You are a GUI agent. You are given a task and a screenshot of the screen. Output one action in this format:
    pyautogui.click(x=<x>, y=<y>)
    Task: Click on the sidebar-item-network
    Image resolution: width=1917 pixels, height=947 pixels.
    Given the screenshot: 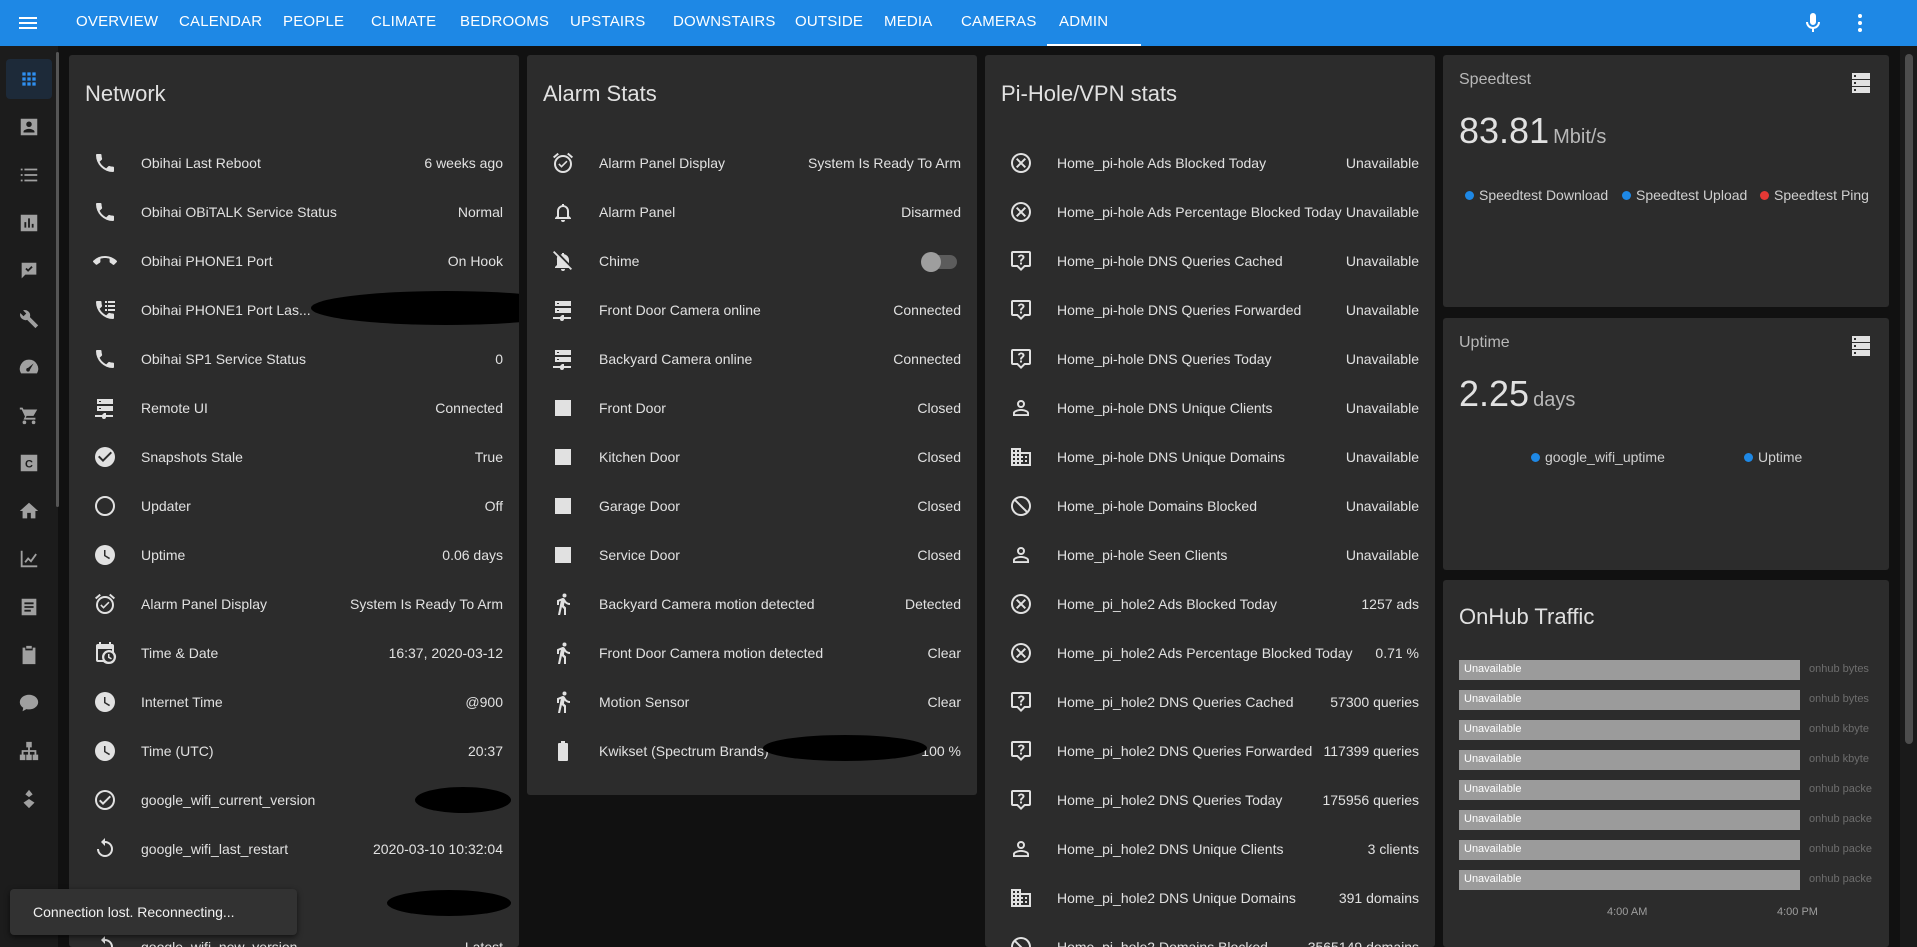 What is the action you would take?
    pyautogui.click(x=29, y=751)
    